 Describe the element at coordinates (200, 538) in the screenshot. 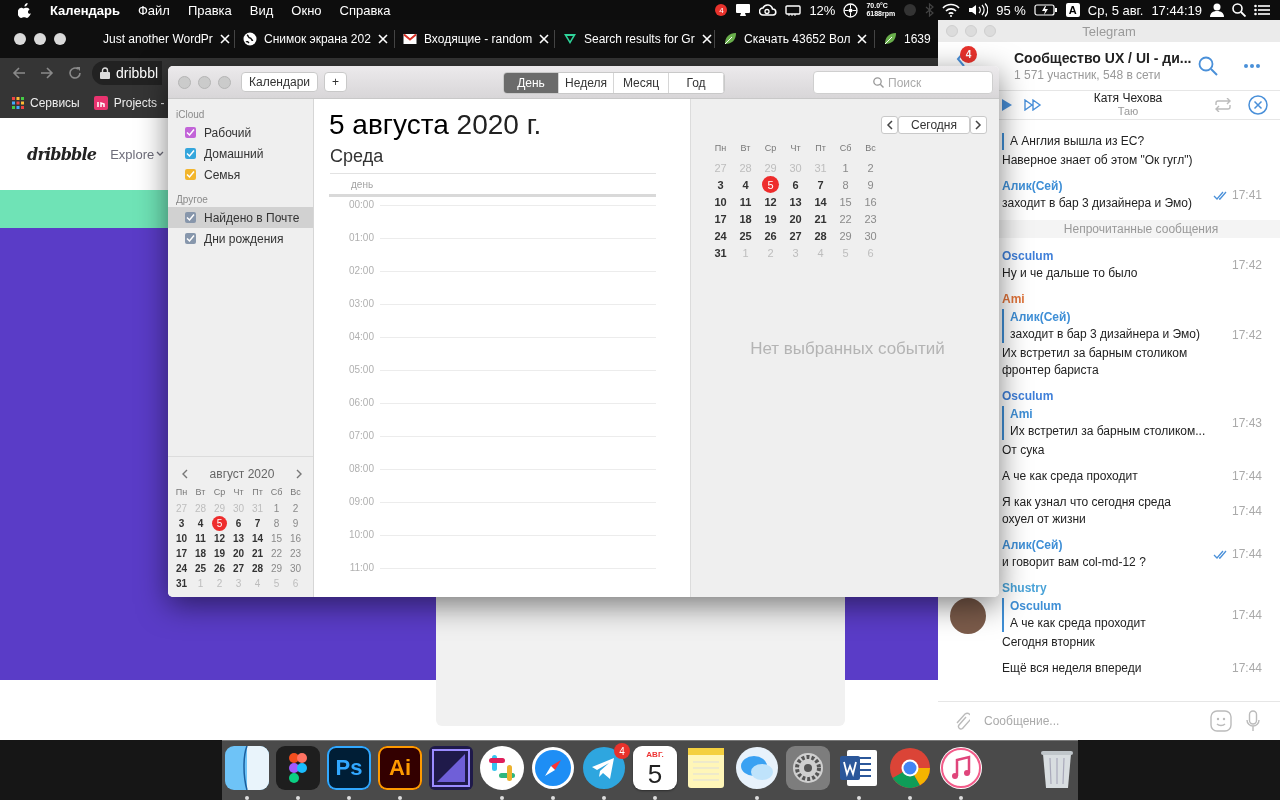

I see `calendar-day: 11` at that location.